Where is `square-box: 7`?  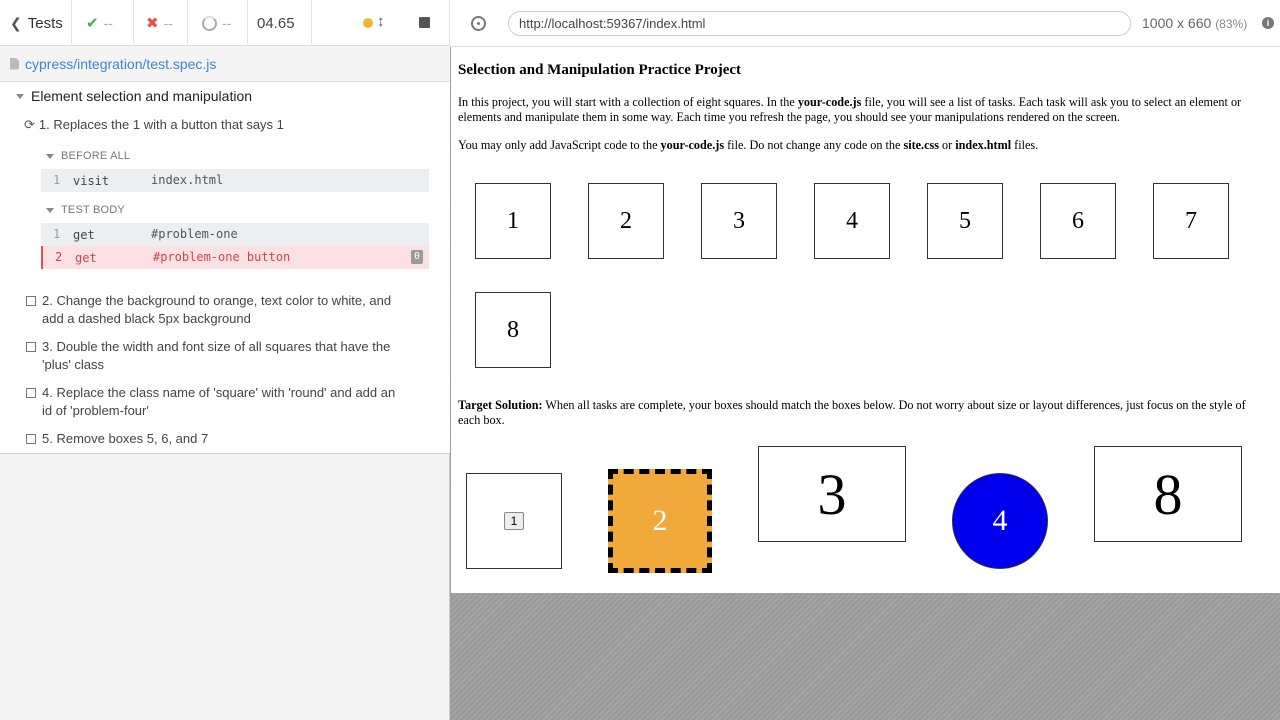 square-box: 7 is located at coordinates (1191, 221).